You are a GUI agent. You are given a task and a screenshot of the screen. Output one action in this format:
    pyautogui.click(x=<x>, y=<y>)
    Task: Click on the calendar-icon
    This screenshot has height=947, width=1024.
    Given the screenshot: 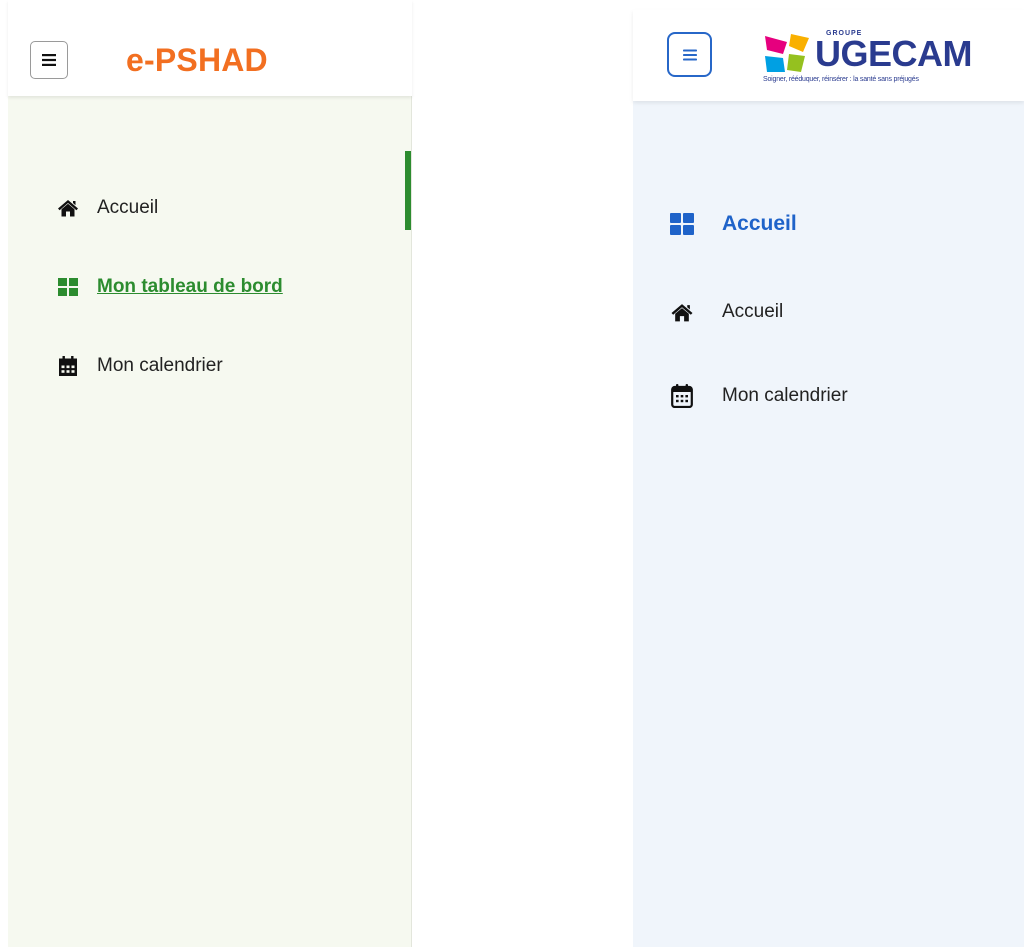 What is the action you would take?
    pyautogui.click(x=68, y=366)
    